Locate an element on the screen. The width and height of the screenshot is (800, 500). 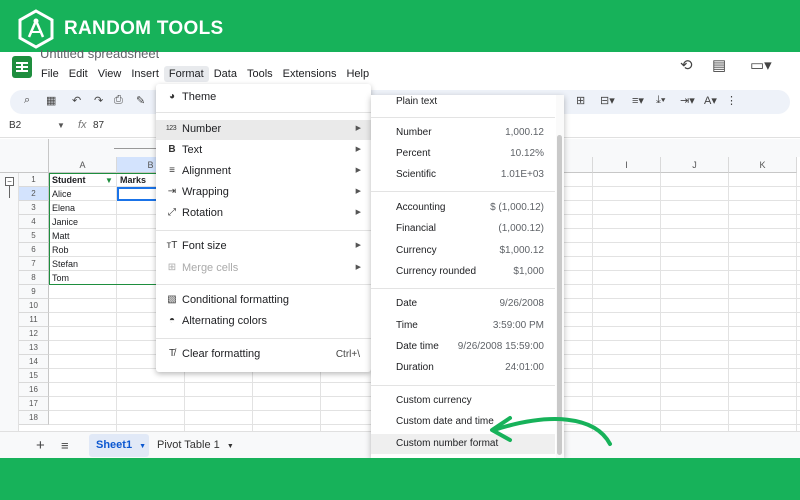
menu-divider is located at coordinates (463, 288).